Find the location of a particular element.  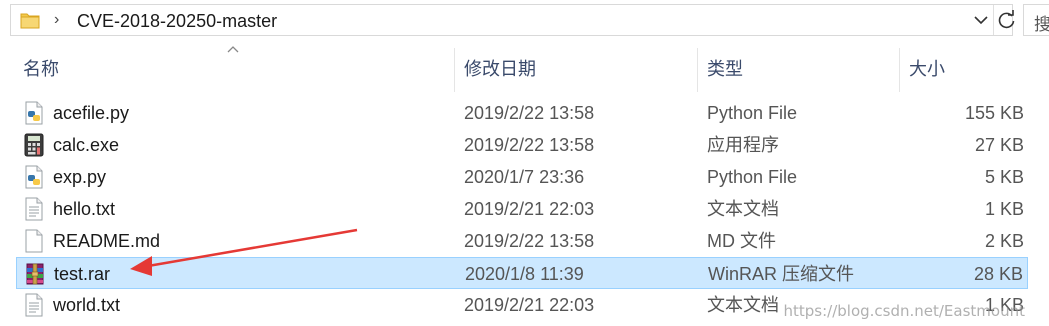

file-row: hello.txt 2019/2/21 22:03 文本文档 1 KB is located at coordinates (522, 209).